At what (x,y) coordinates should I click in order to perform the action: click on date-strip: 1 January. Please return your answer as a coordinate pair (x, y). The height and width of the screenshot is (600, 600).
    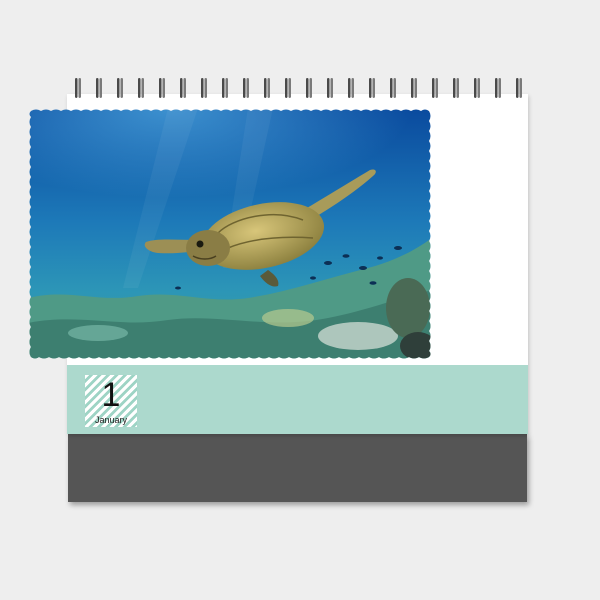
    Looking at the image, I should click on (297, 399).